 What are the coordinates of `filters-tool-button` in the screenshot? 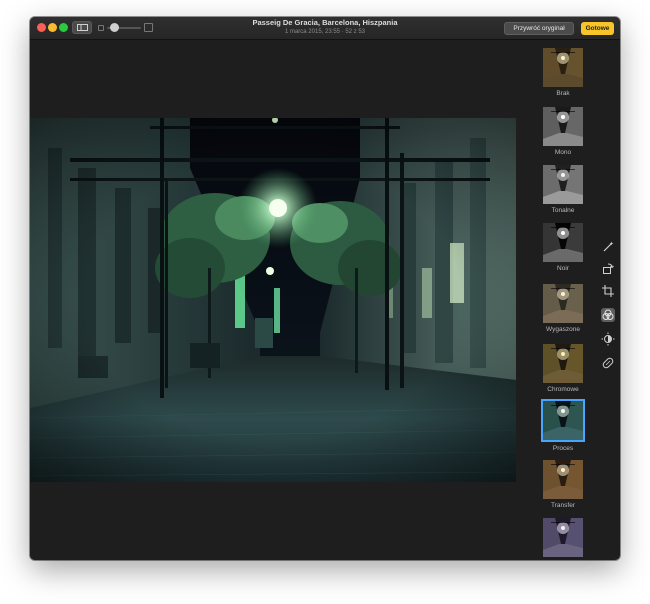 It's located at (608, 315).